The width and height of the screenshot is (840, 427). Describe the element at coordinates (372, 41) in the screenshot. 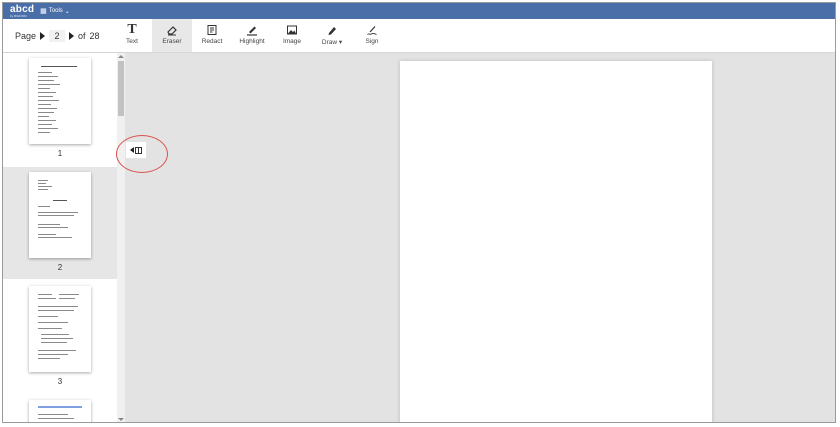

I see `tool-label: Sign` at that location.